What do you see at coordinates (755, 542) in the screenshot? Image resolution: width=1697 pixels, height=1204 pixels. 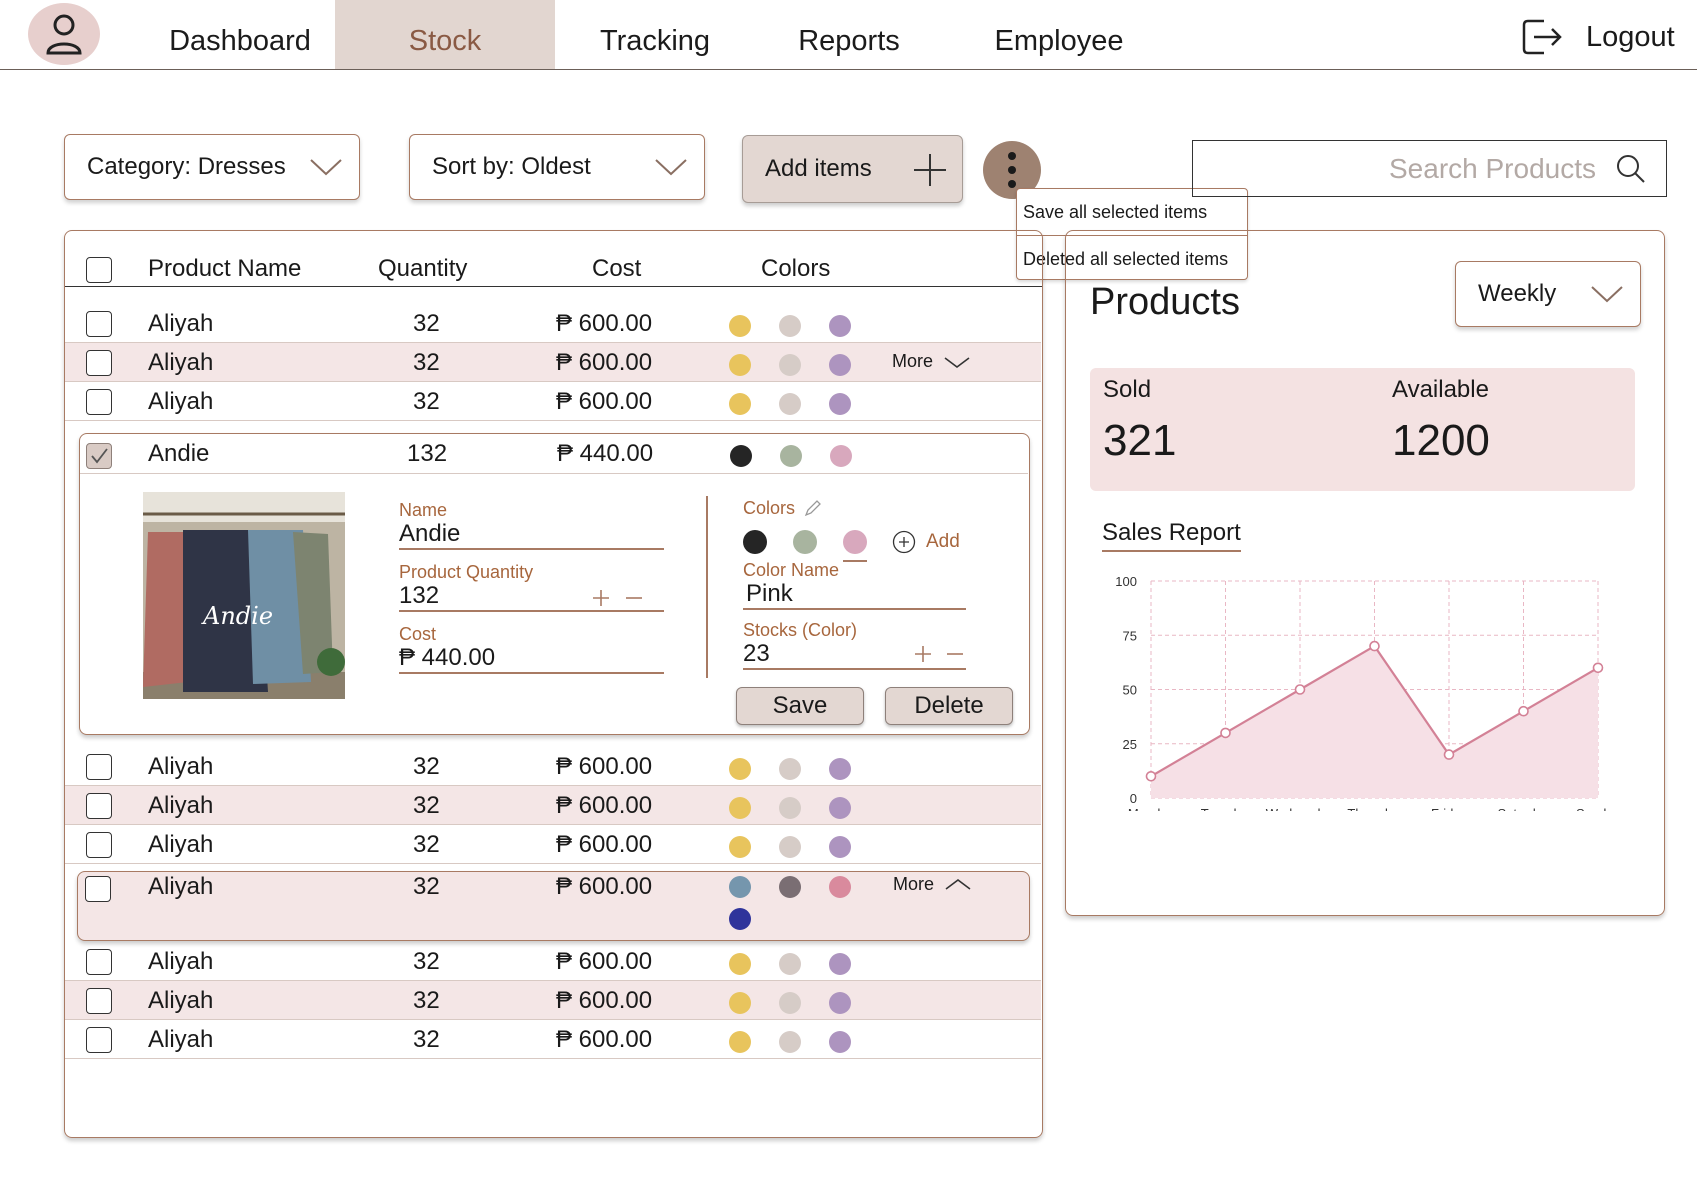 I see `color-option-black` at bounding box center [755, 542].